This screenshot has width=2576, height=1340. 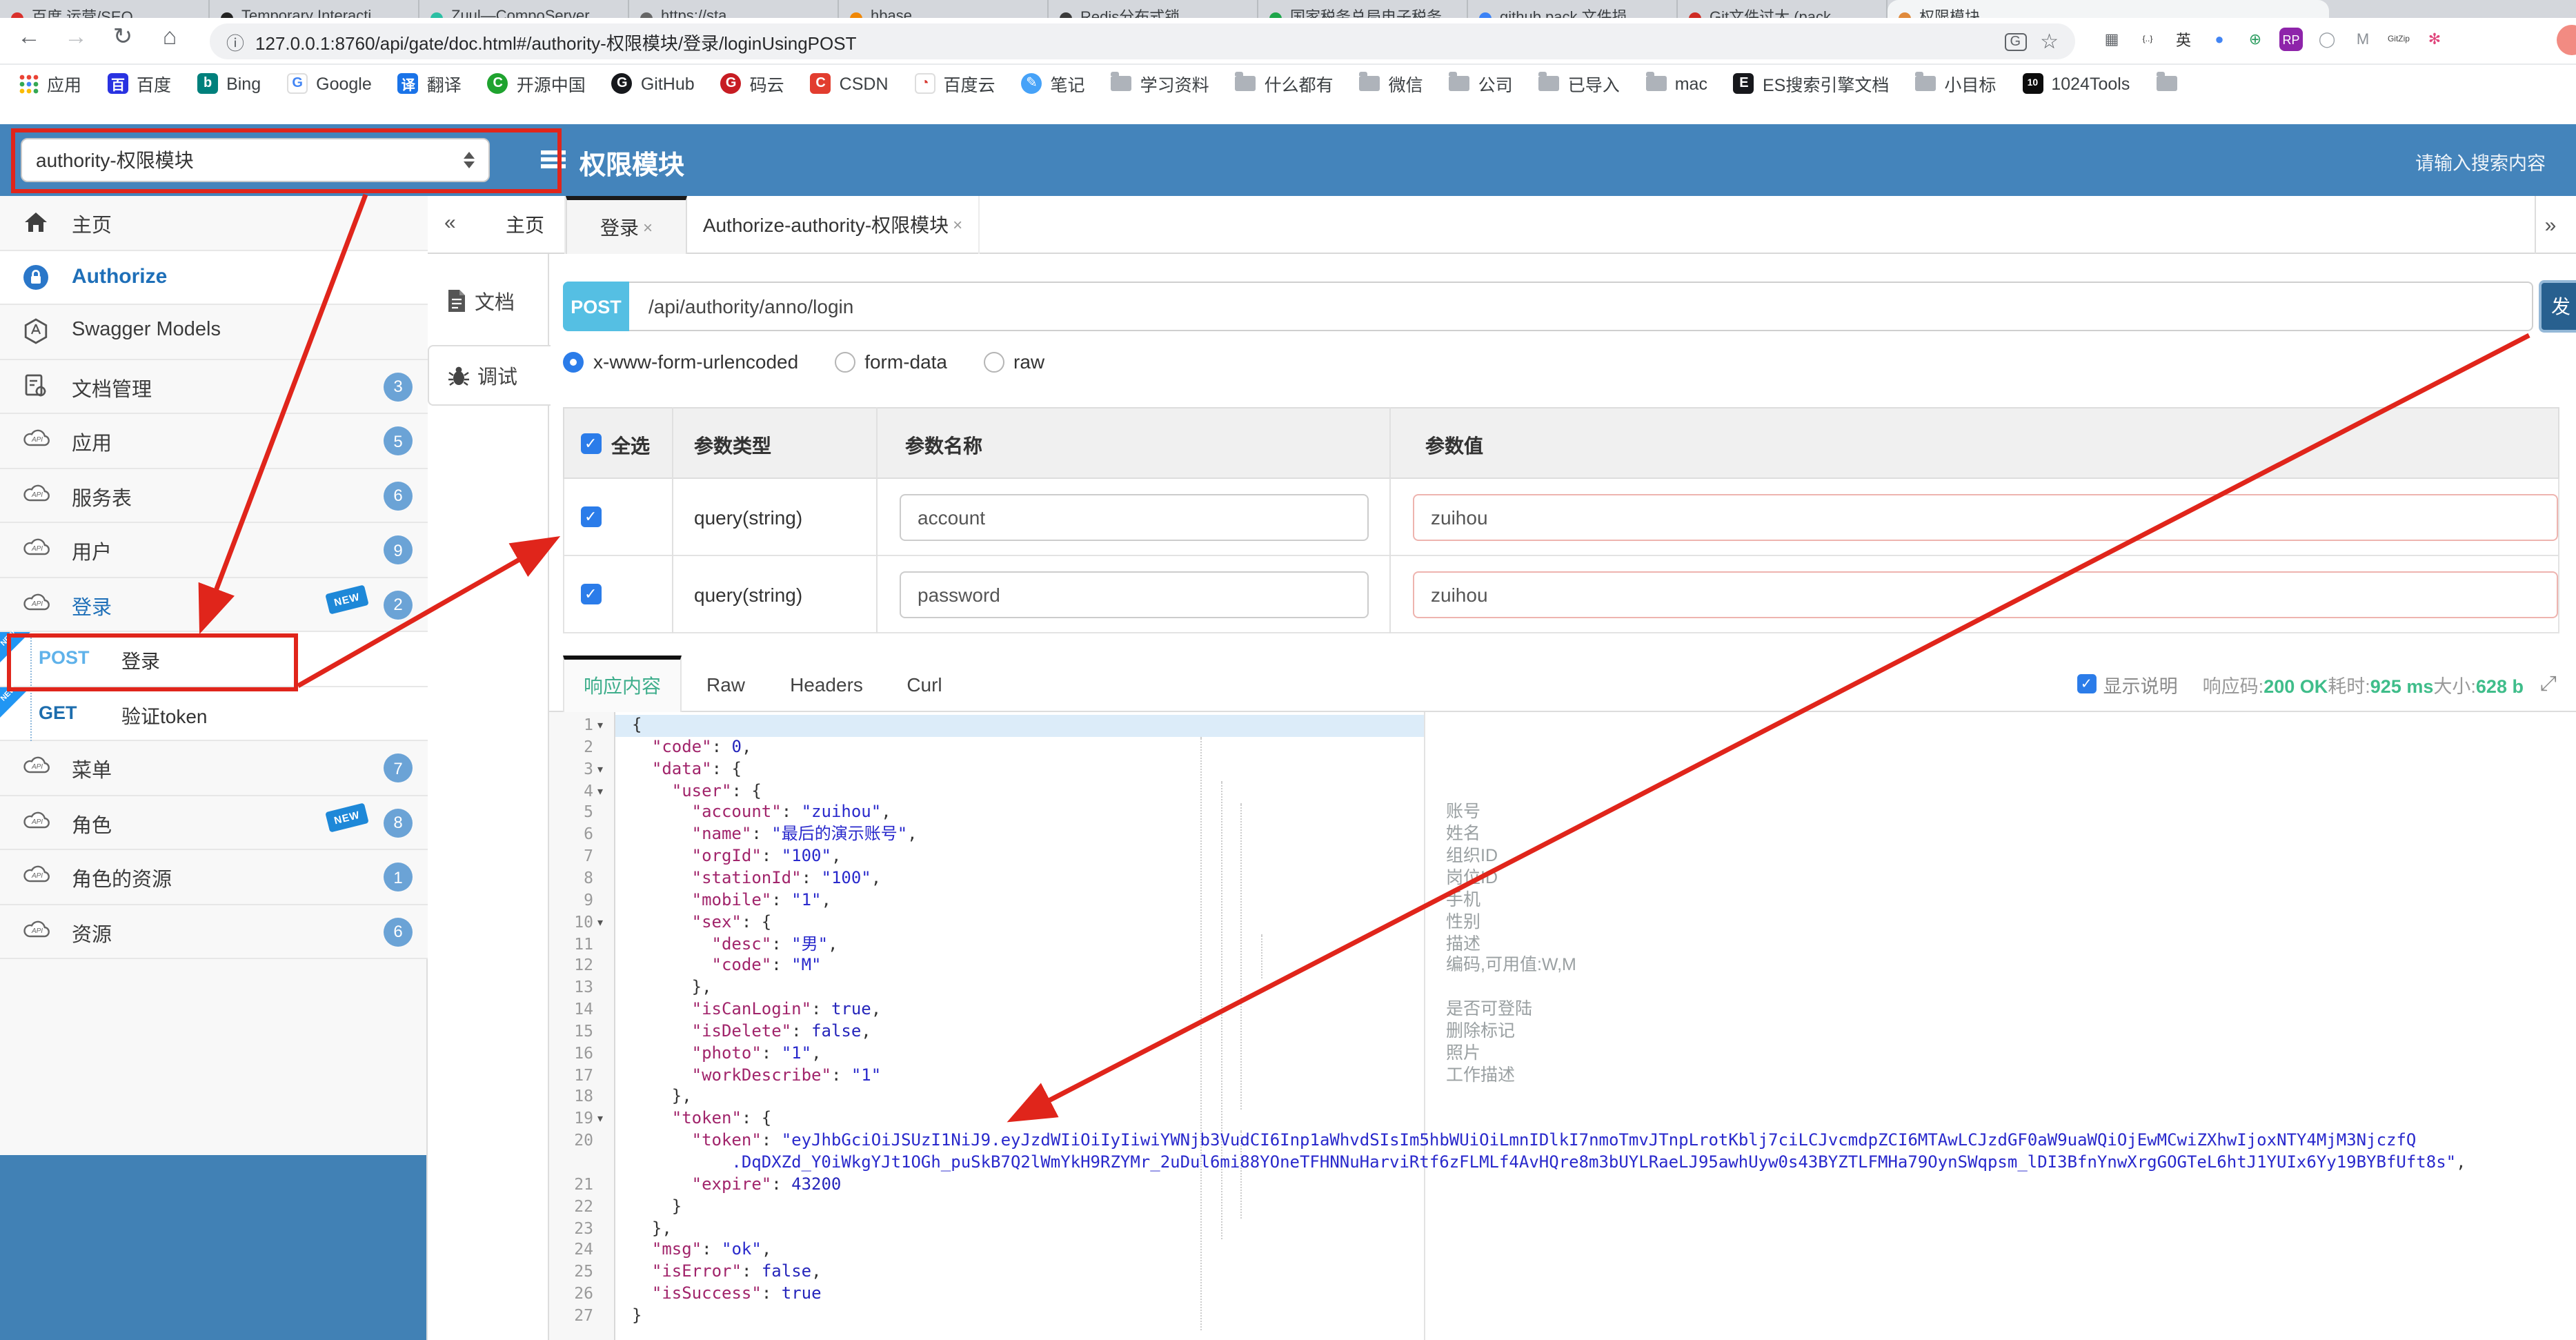 What do you see at coordinates (2550, 225) in the screenshot?
I see `collapse-right-icon: »` at bounding box center [2550, 225].